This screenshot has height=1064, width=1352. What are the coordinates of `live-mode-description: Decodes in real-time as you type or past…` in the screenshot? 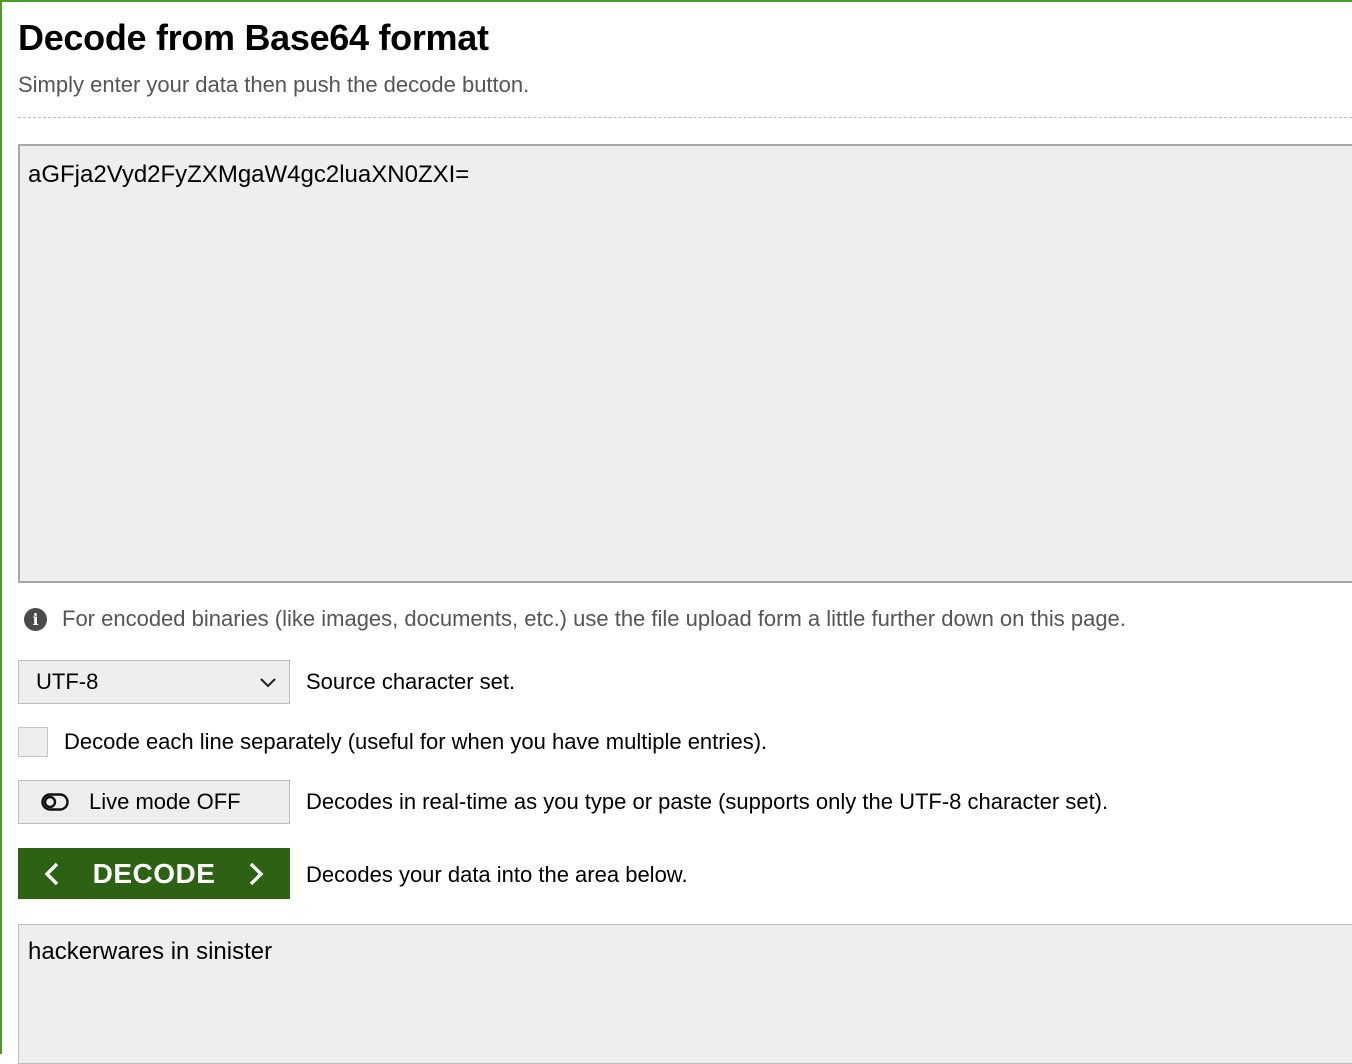 It's located at (707, 801).